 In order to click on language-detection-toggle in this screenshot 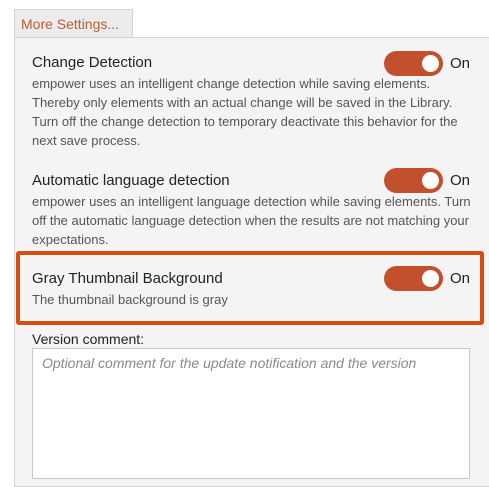, I will do `click(413, 180)`.